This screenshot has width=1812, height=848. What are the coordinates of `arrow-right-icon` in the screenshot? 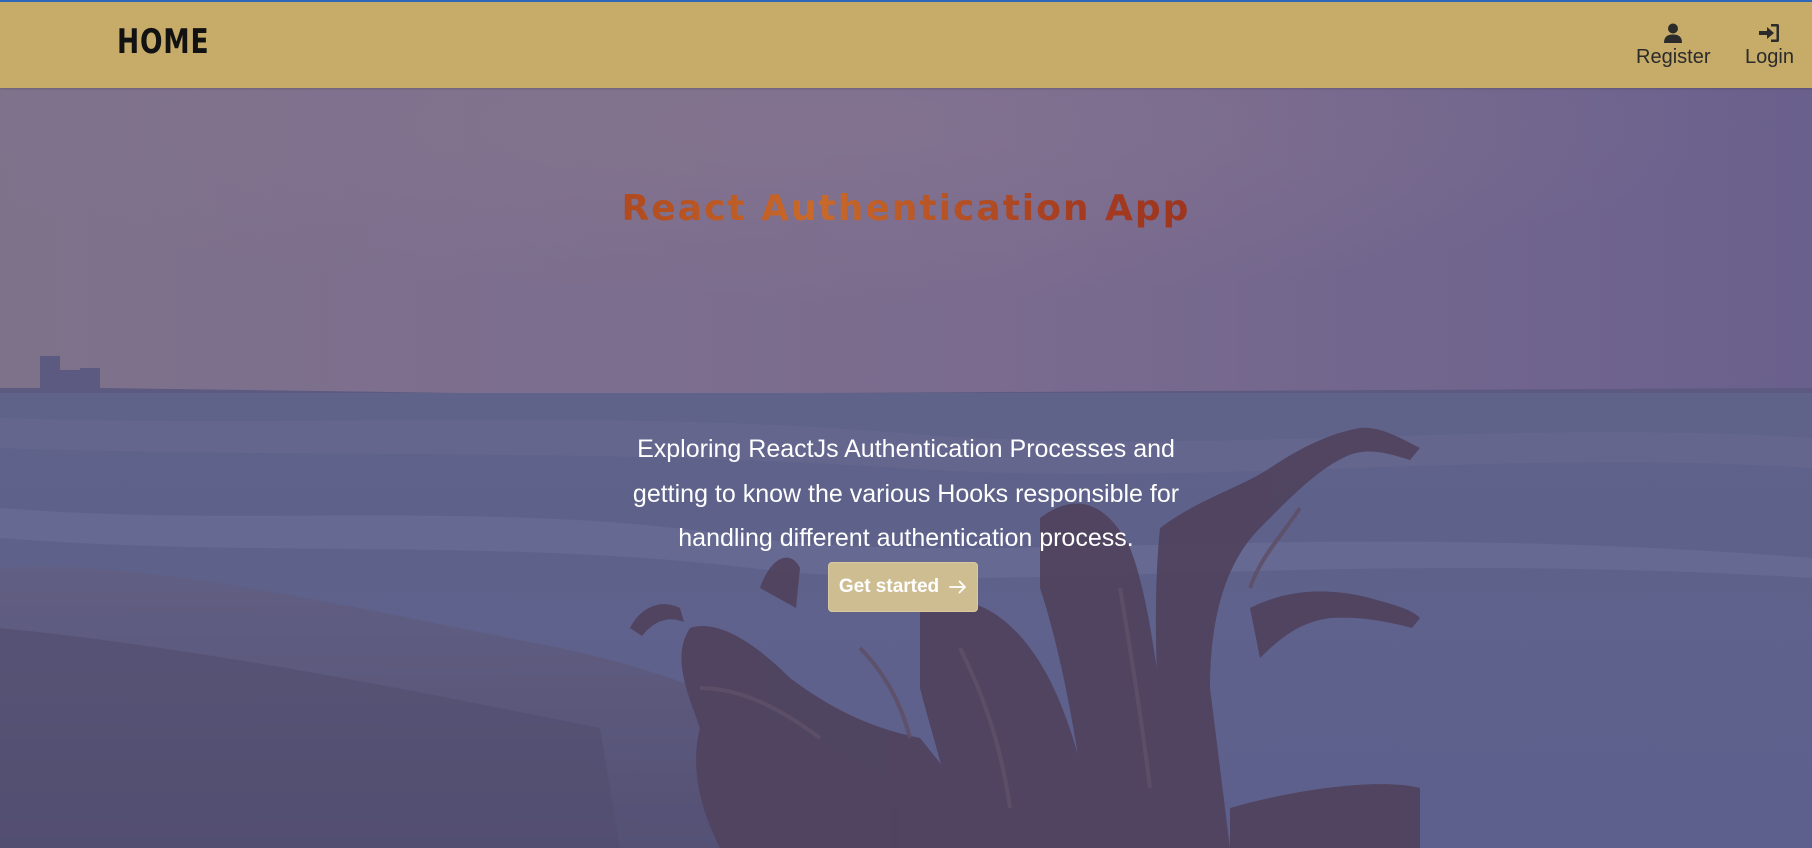 It's located at (958, 587).